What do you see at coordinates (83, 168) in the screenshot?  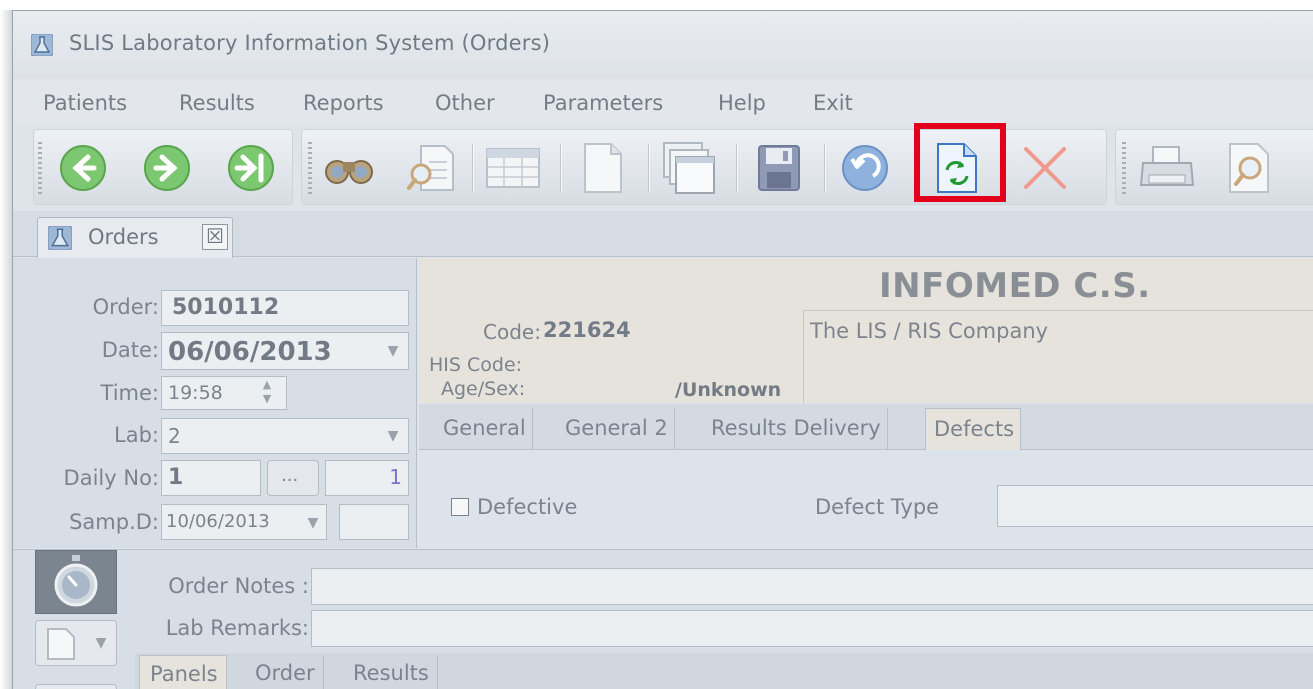 I see `back-button` at bounding box center [83, 168].